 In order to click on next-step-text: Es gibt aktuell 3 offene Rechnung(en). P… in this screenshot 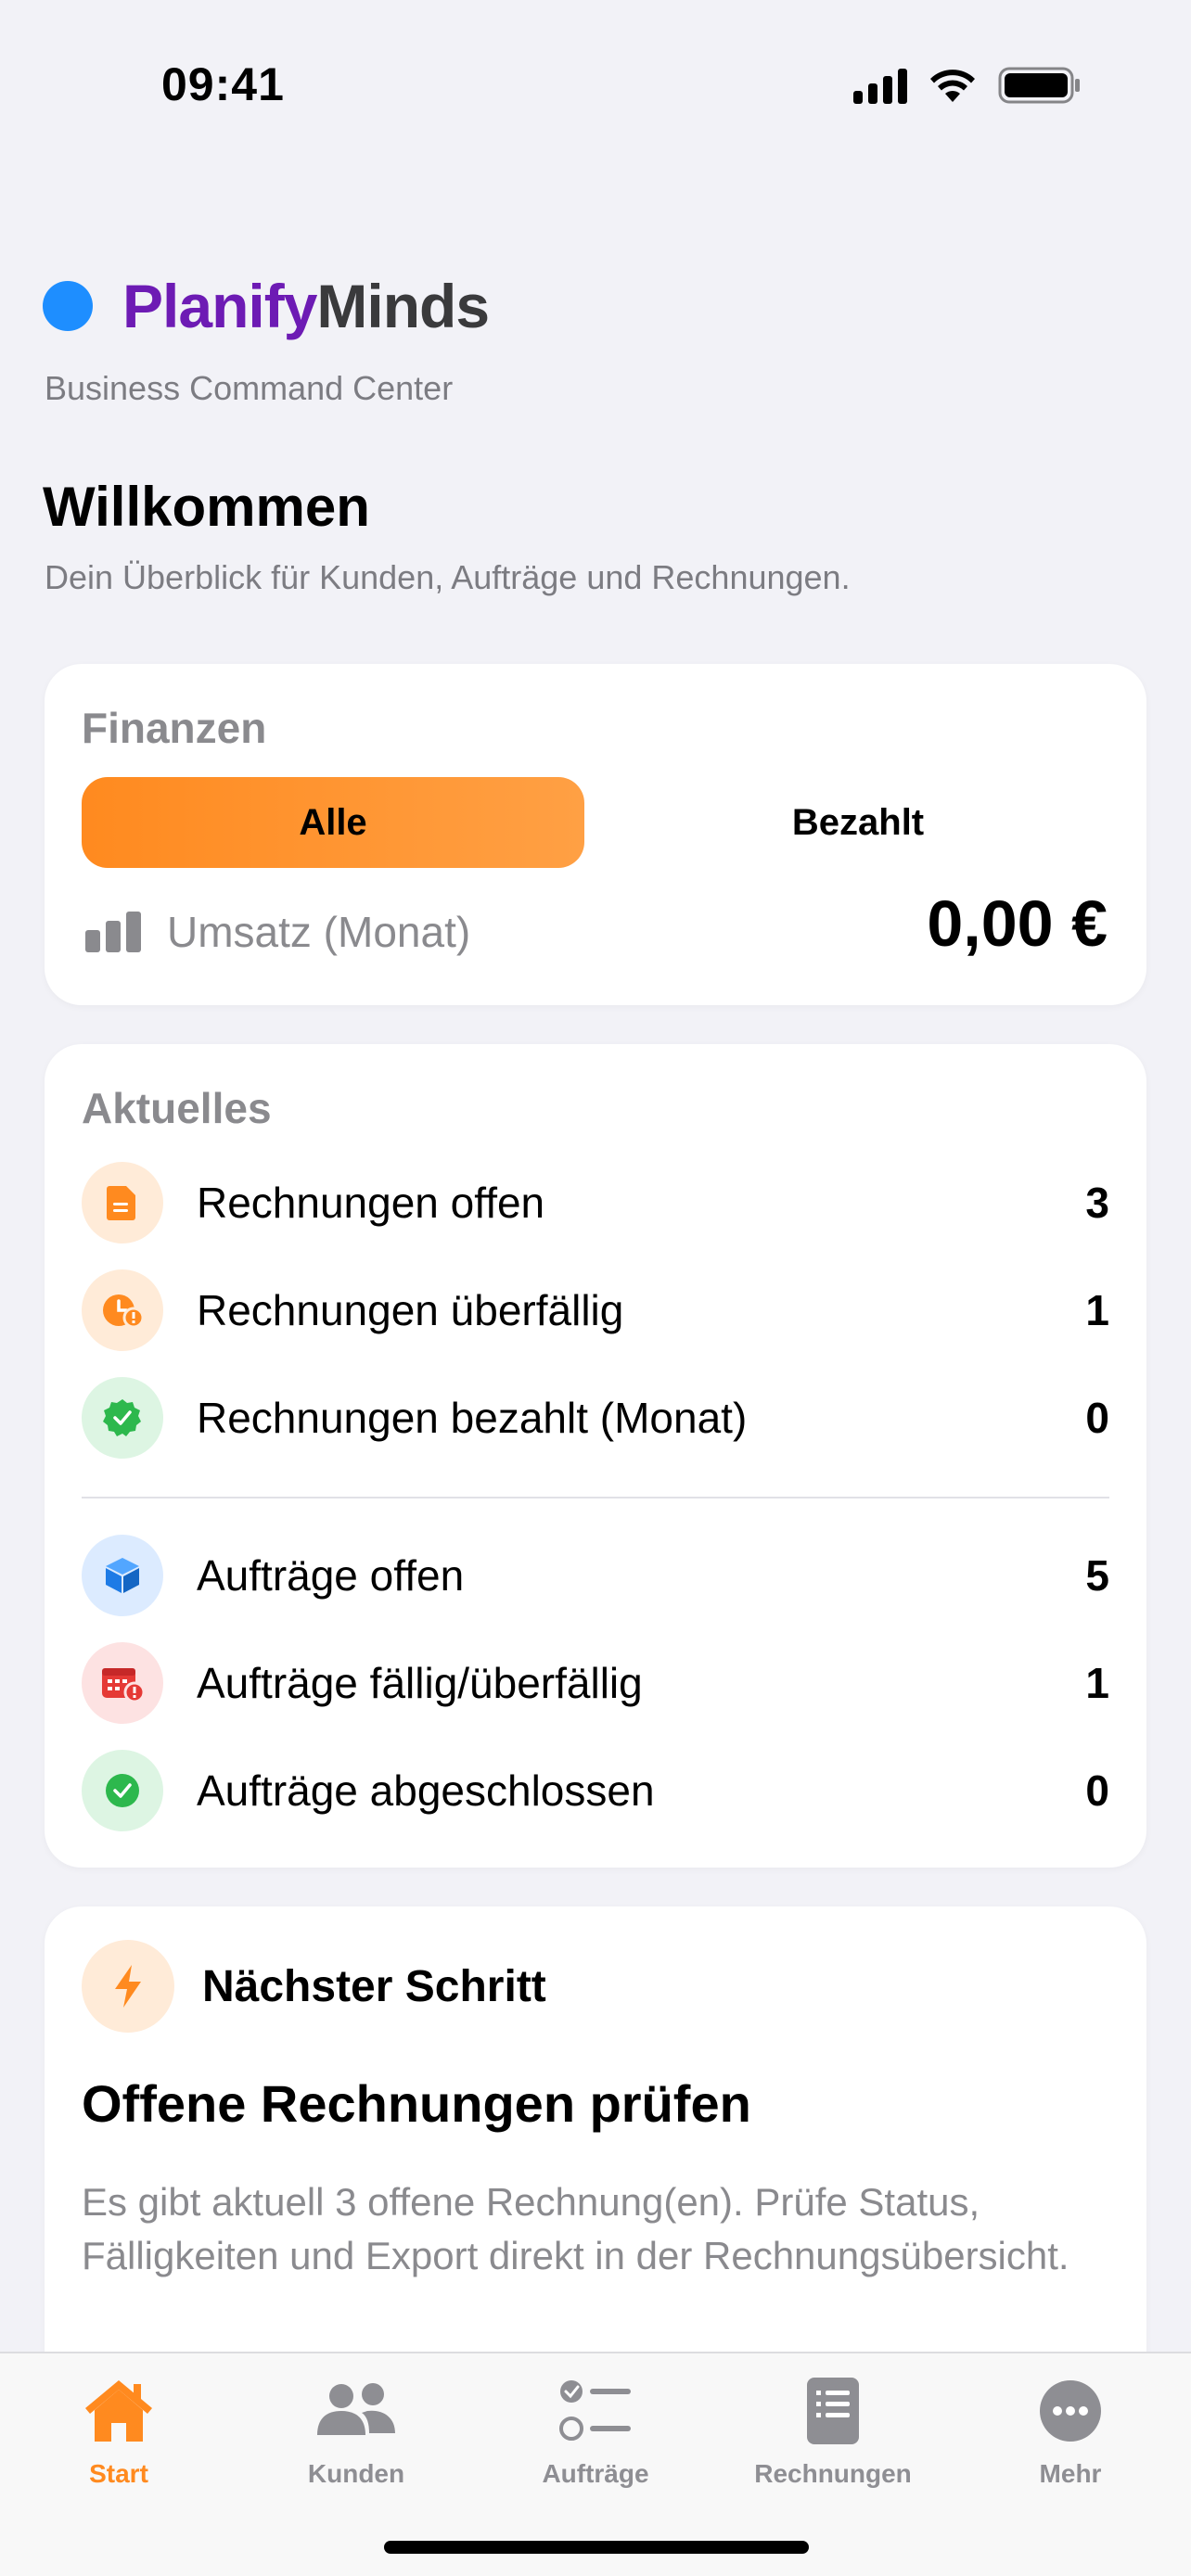, I will do `click(575, 2228)`.